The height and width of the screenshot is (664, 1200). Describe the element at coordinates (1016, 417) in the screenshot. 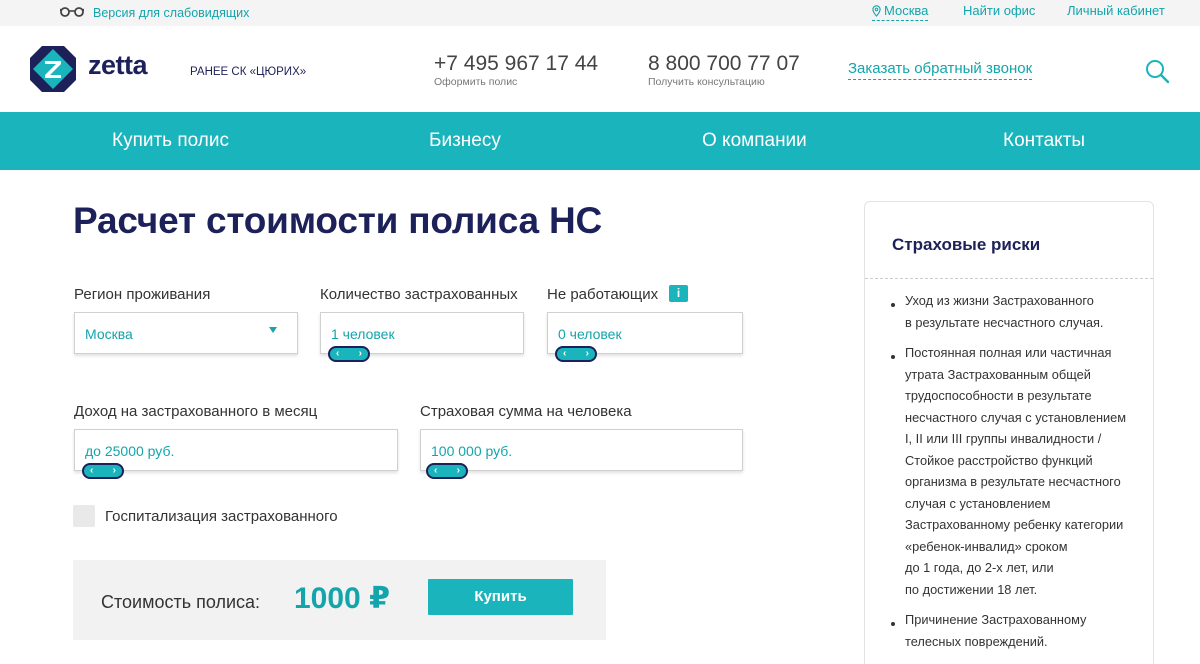

I see `risk-line: несчастного случая с установлением` at that location.